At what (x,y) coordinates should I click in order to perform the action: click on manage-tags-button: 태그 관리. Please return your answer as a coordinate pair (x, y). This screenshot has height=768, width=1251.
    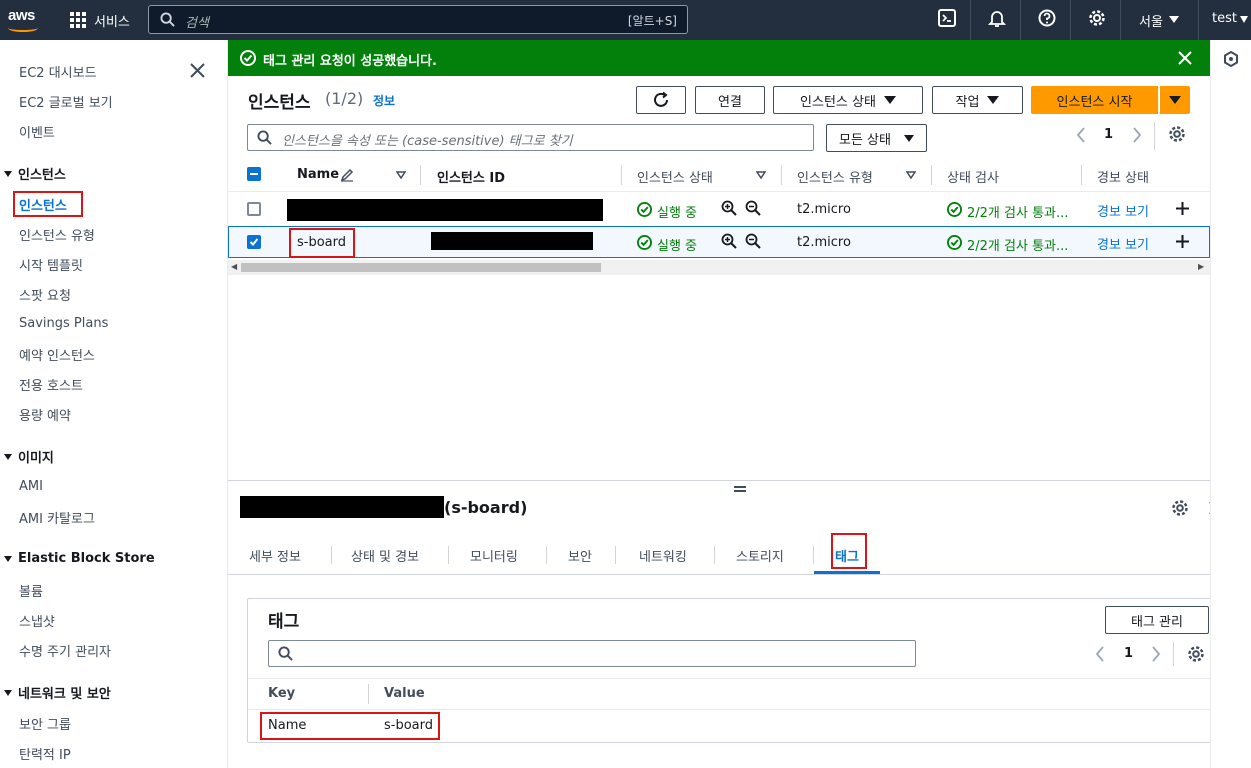
    Looking at the image, I should click on (1157, 620).